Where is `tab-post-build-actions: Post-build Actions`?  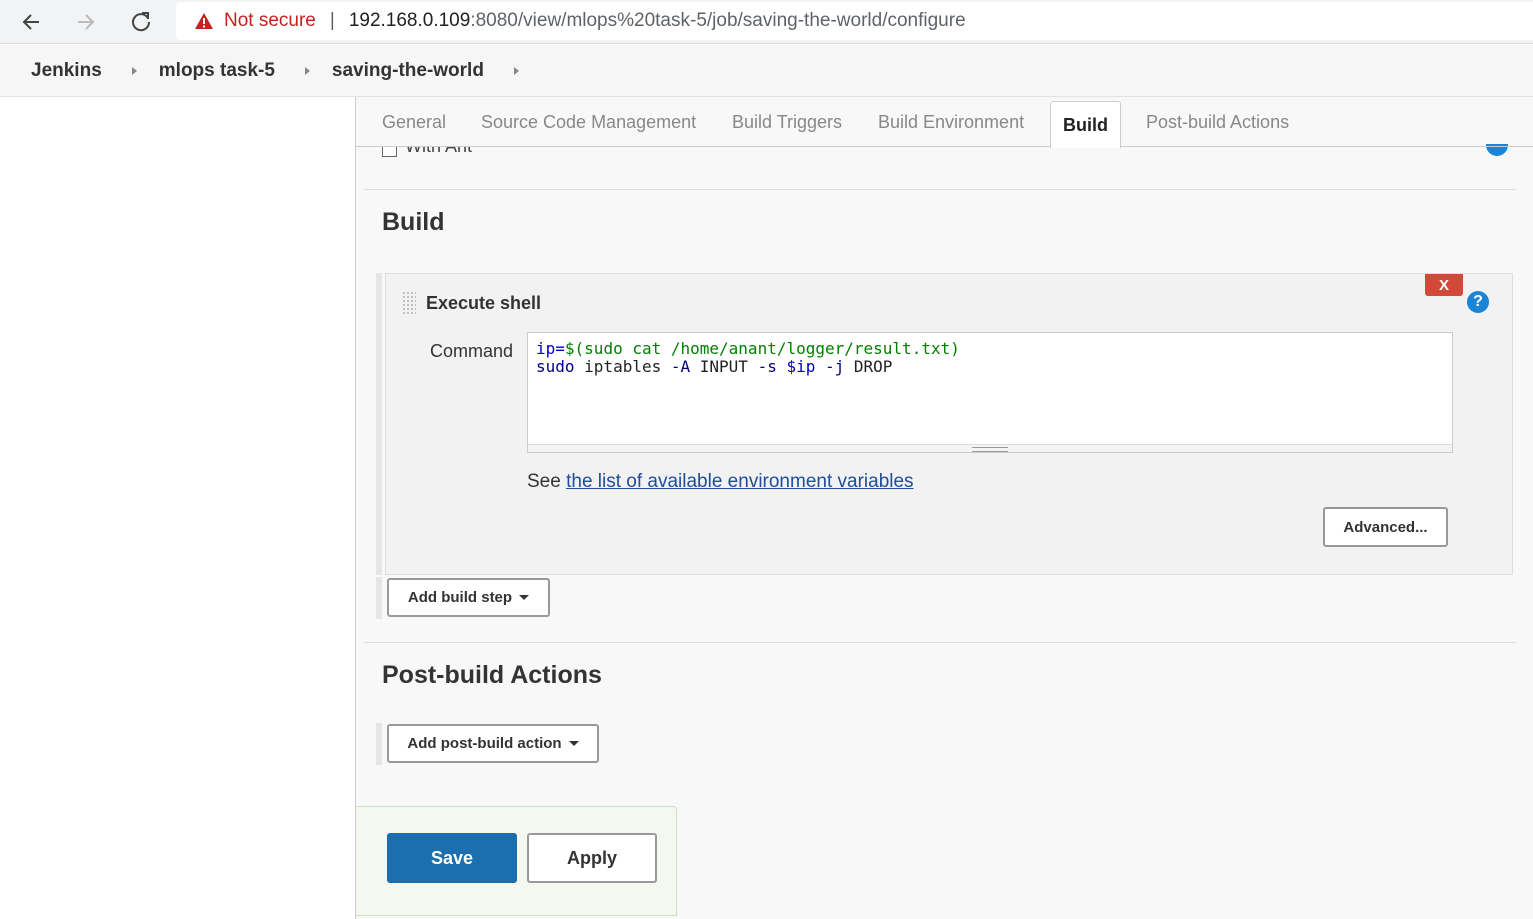 tab-post-build-actions: Post-build Actions is located at coordinates (1217, 122).